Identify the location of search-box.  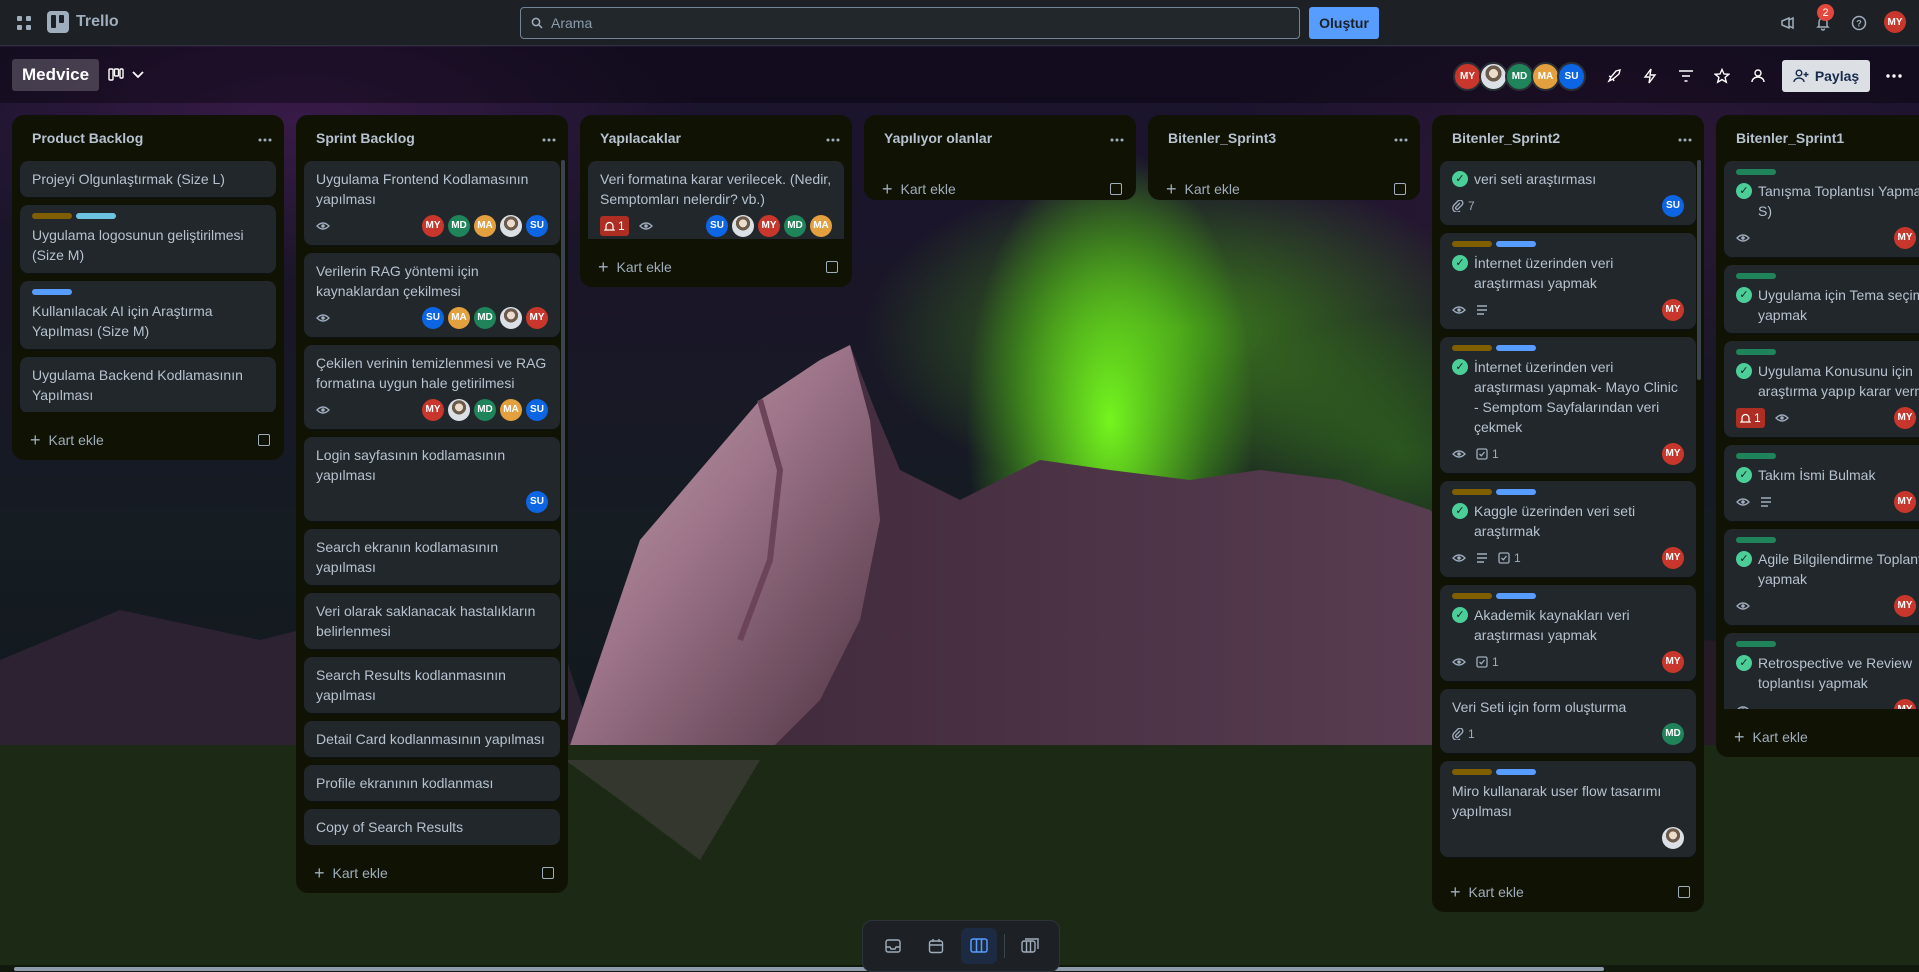
(910, 23).